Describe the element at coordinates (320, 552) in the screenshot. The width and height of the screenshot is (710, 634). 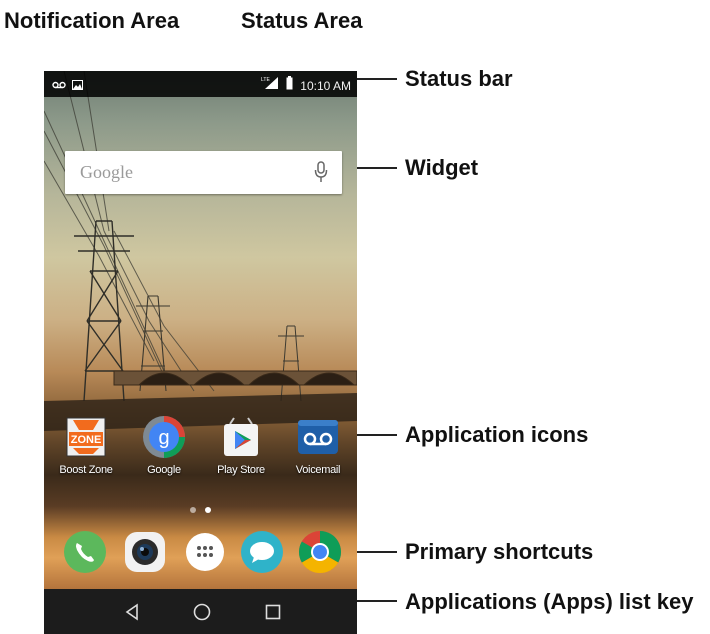
I see `chrome-icon` at that location.